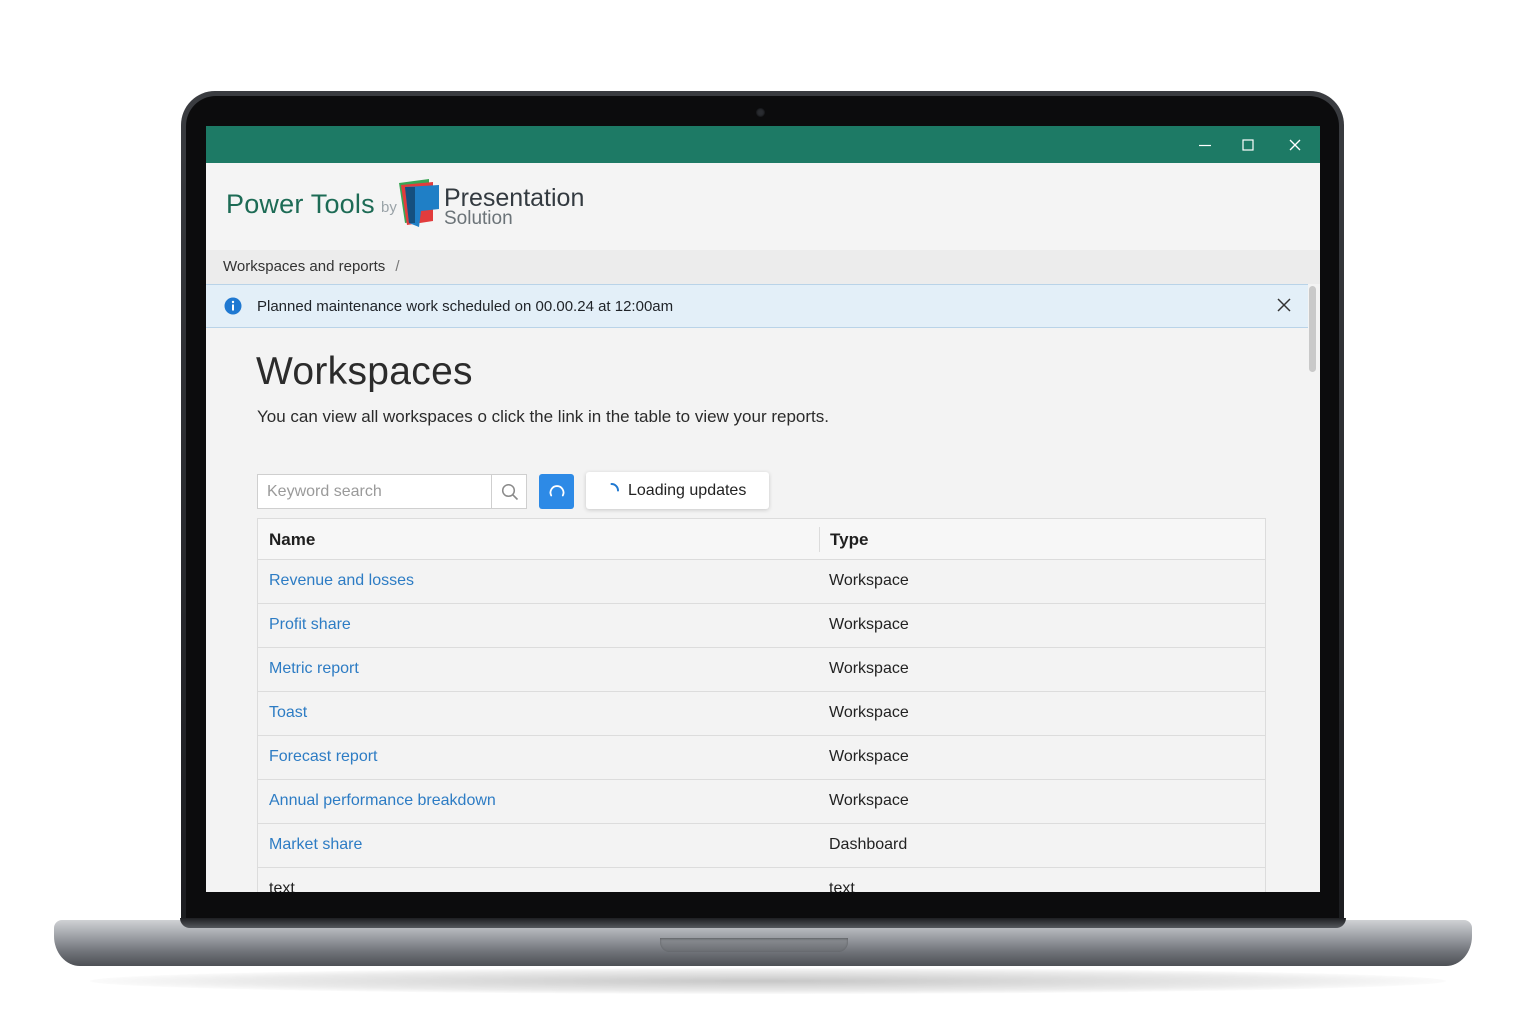  I want to click on workspace-link: Metric report, so click(314, 669).